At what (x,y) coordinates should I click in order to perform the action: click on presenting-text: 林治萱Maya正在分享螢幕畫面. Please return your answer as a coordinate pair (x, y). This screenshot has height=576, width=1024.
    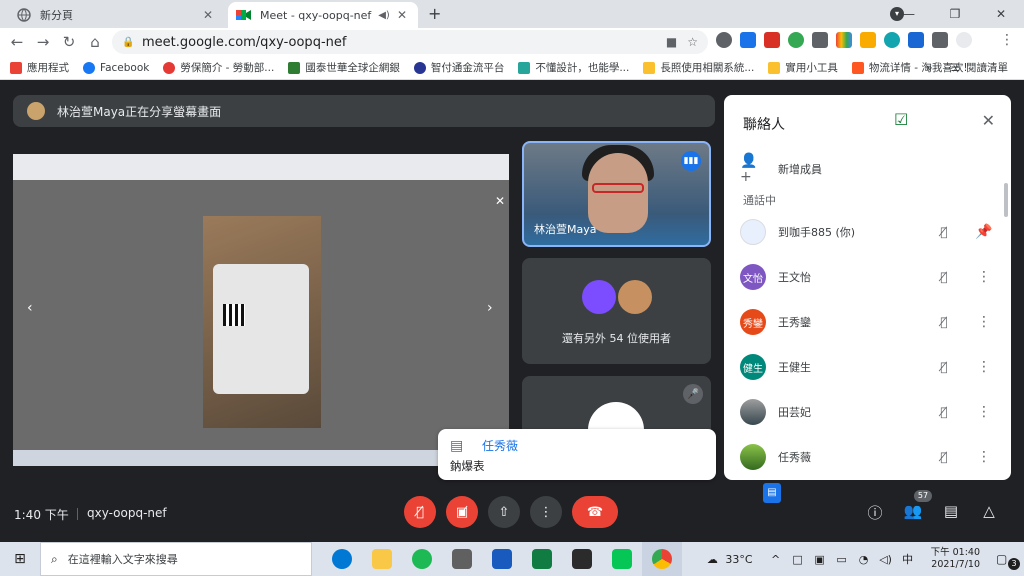
    Looking at the image, I should click on (139, 111).